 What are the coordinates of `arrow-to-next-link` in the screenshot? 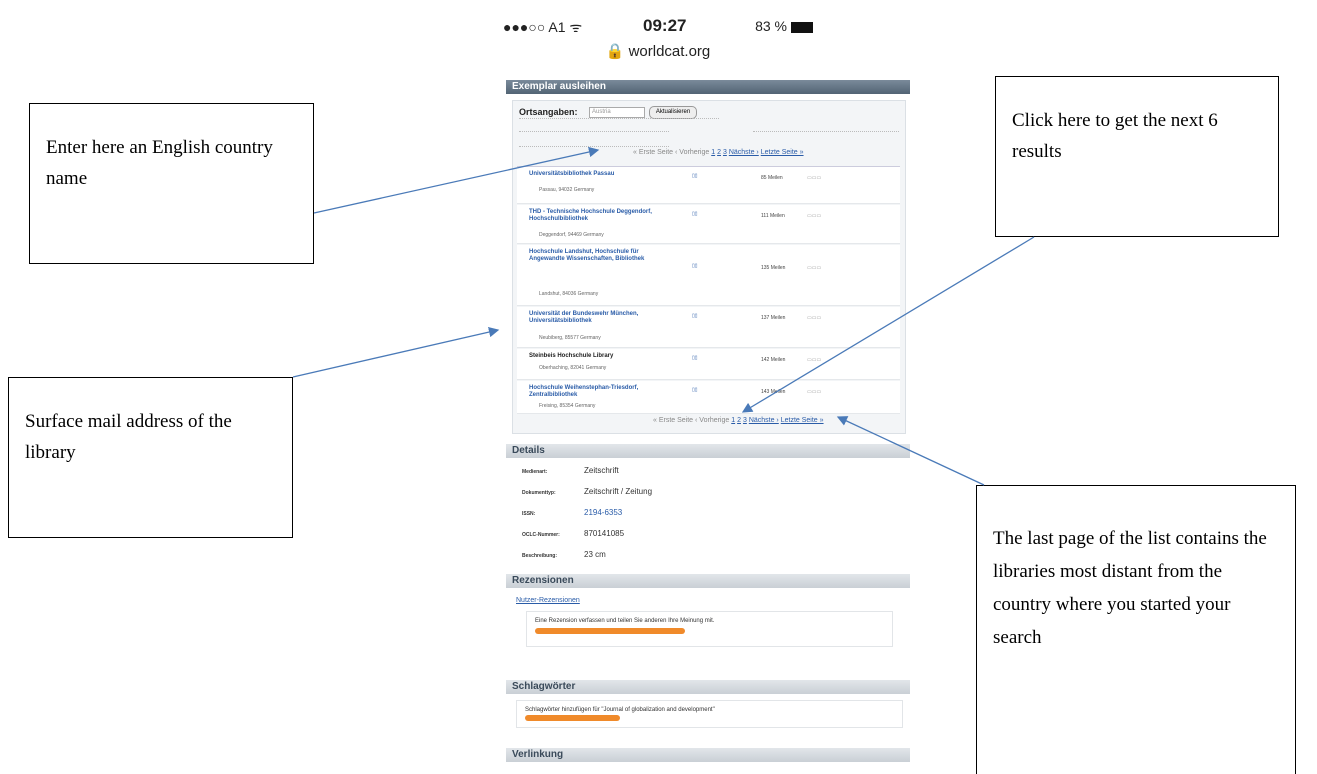 It's located at (888, 324).